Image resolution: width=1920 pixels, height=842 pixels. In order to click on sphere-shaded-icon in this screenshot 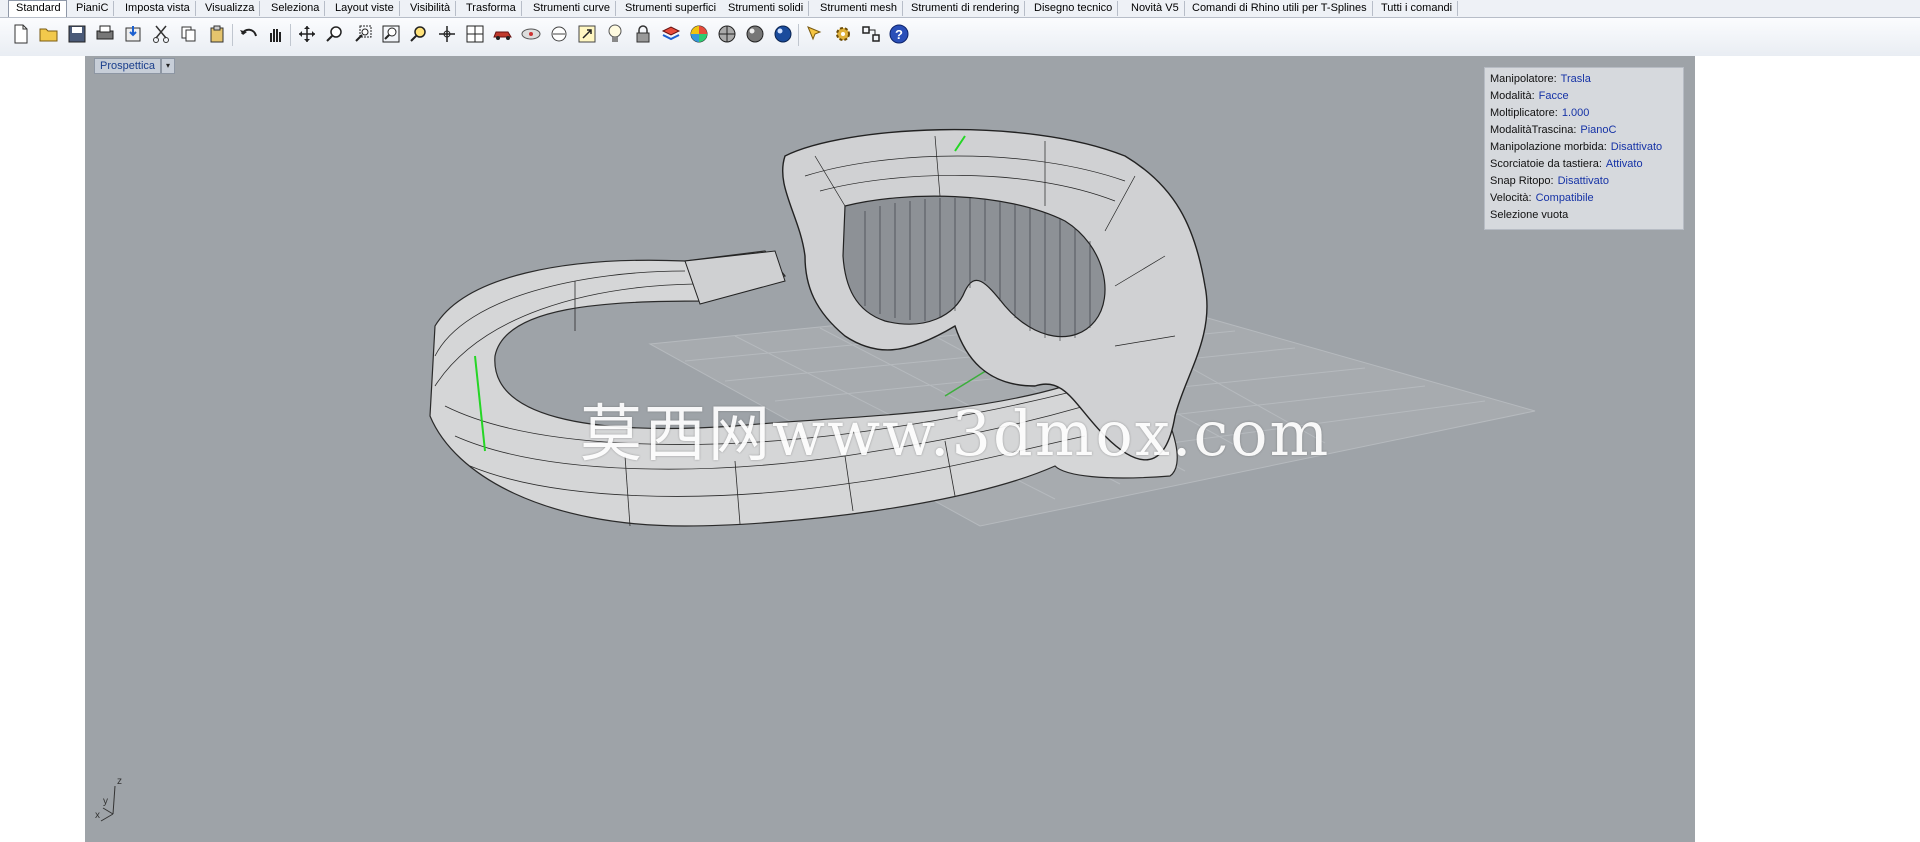, I will do `click(727, 34)`.